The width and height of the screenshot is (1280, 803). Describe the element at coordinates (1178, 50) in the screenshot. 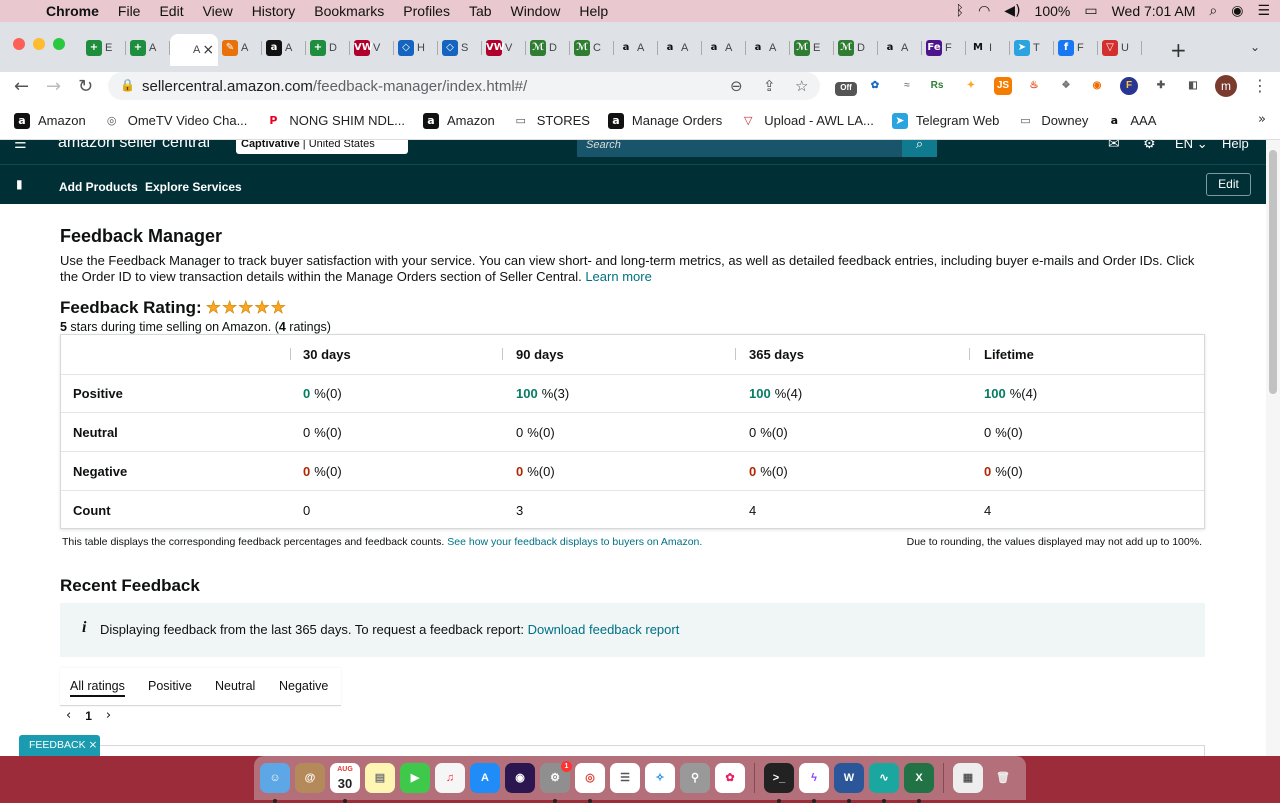

I see `new-tab-button: +` at that location.